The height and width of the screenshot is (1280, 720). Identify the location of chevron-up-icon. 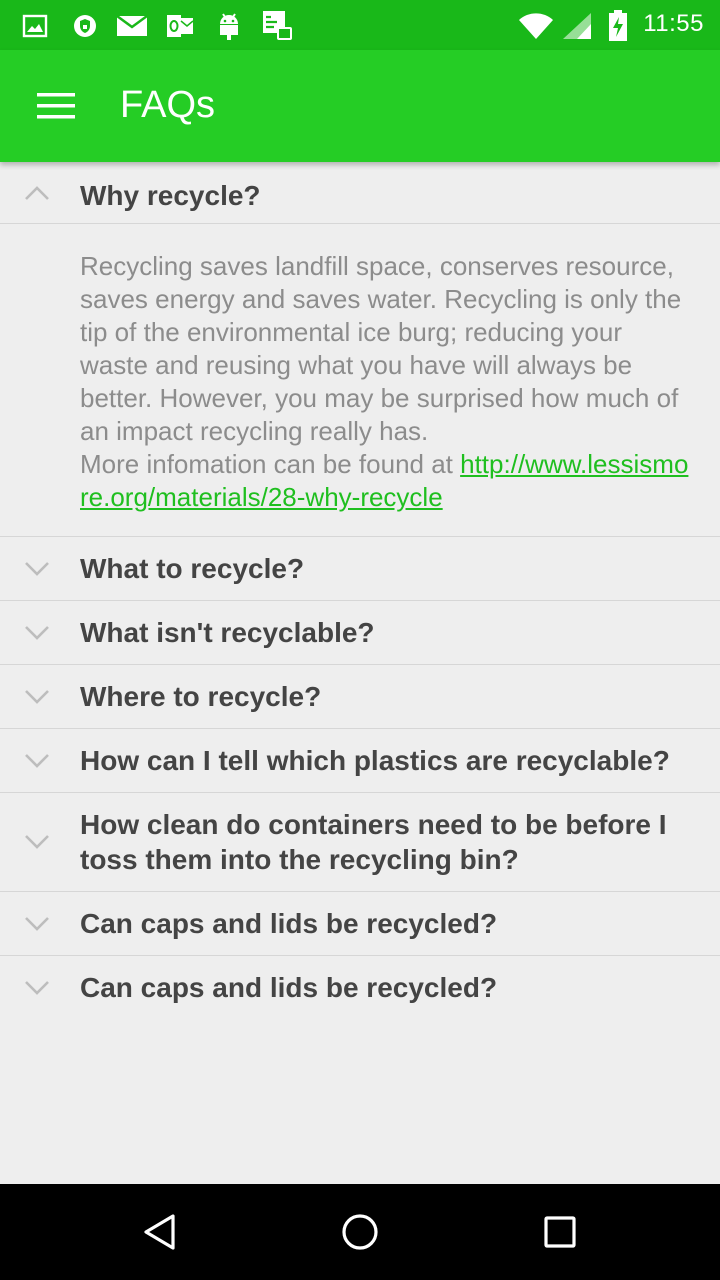
(37, 193).